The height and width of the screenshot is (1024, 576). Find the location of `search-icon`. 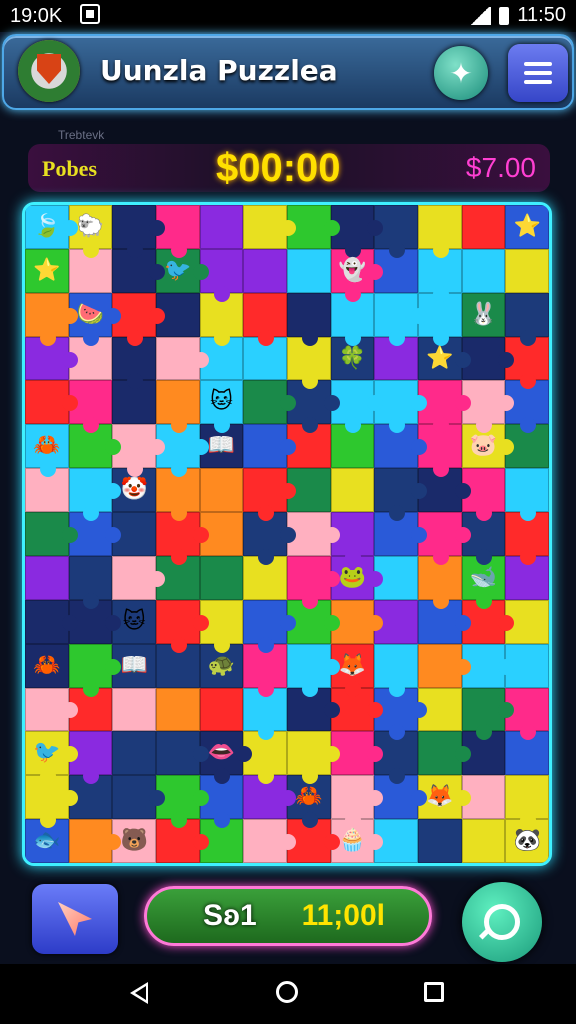

search-icon is located at coordinates (502, 922).